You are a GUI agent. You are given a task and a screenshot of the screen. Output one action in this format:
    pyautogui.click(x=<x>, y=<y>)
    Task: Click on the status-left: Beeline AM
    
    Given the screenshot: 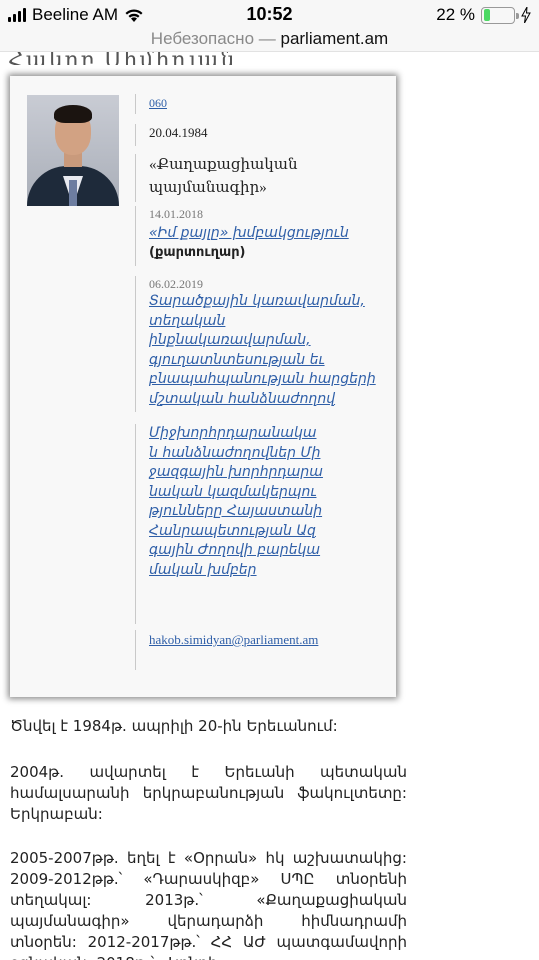 What is the action you would take?
    pyautogui.click(x=76, y=15)
    